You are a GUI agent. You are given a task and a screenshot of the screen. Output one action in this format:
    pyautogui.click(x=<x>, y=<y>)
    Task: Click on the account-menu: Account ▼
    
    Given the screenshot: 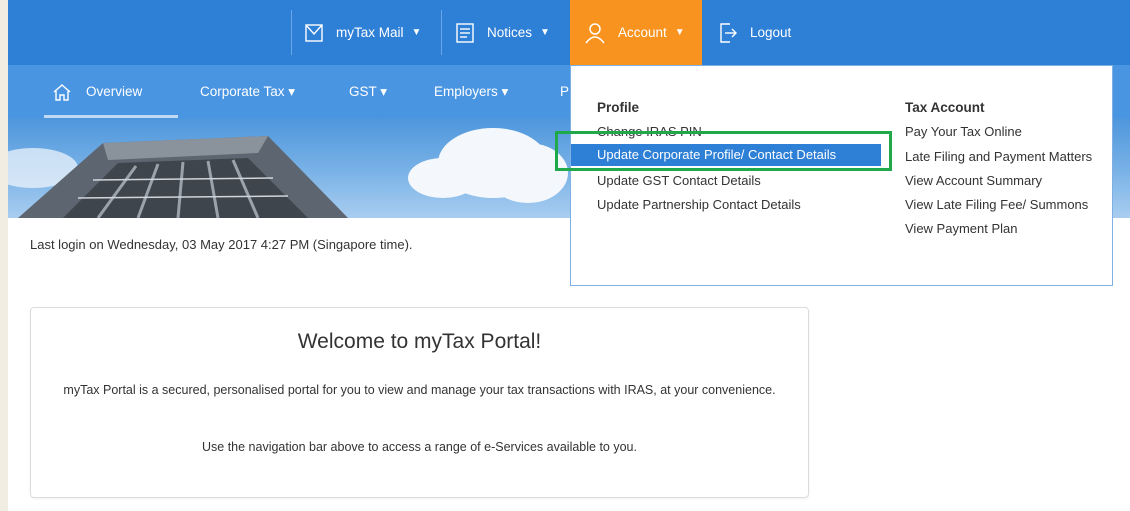 What is the action you would take?
    pyautogui.click(x=636, y=32)
    